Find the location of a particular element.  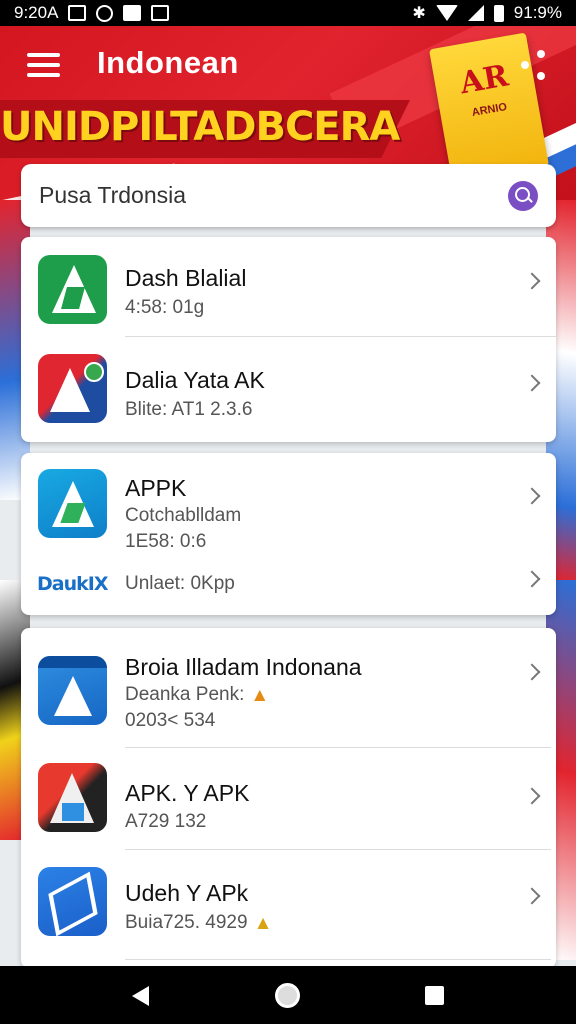

divider is located at coordinates (338, 959).